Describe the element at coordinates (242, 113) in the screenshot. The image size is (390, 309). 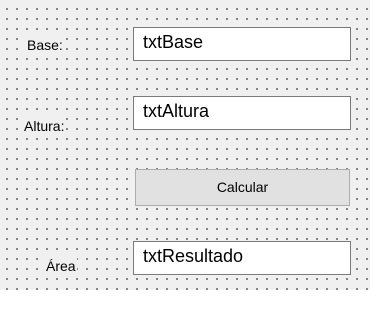
I see `textbox-altura: txtAltura` at that location.